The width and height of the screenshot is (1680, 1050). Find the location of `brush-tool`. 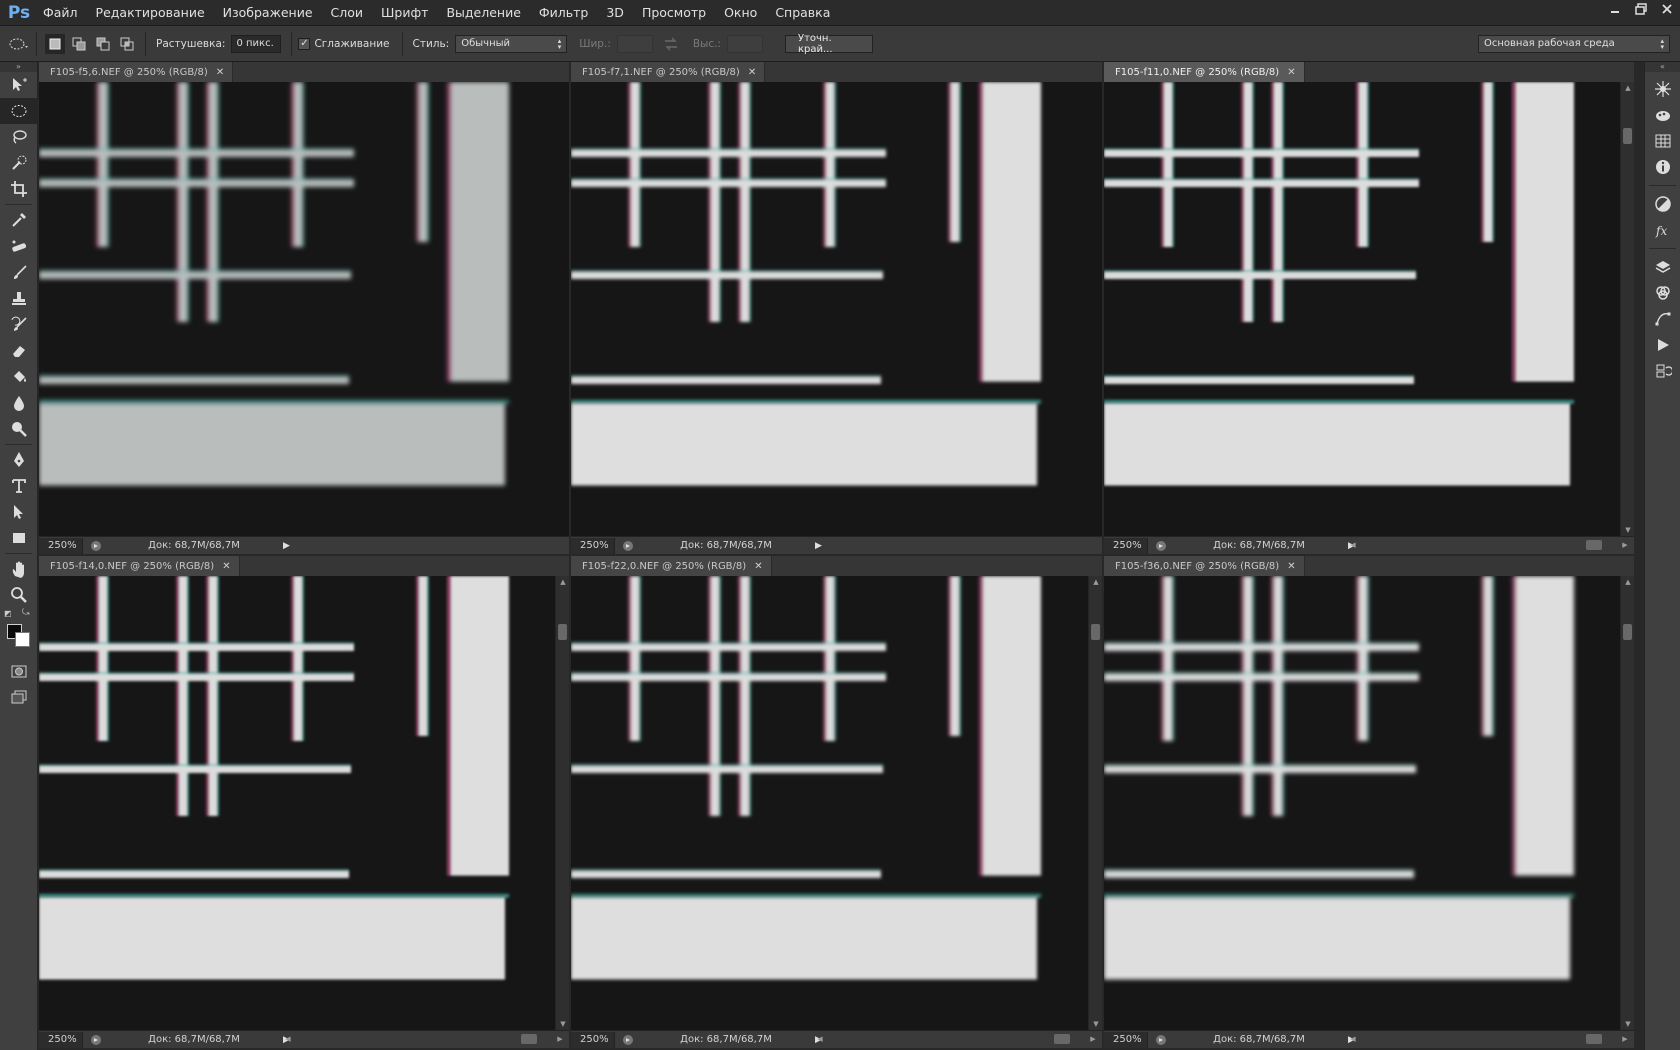

brush-tool is located at coordinates (19, 273).